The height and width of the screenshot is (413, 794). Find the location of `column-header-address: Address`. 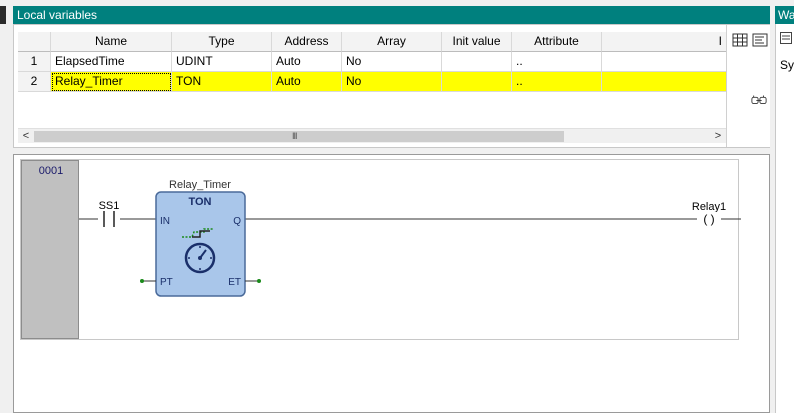

column-header-address: Address is located at coordinates (307, 42).